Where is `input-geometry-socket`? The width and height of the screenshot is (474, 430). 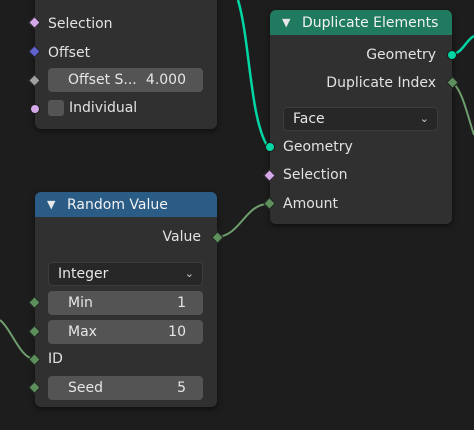 input-geometry-socket is located at coordinates (270, 147).